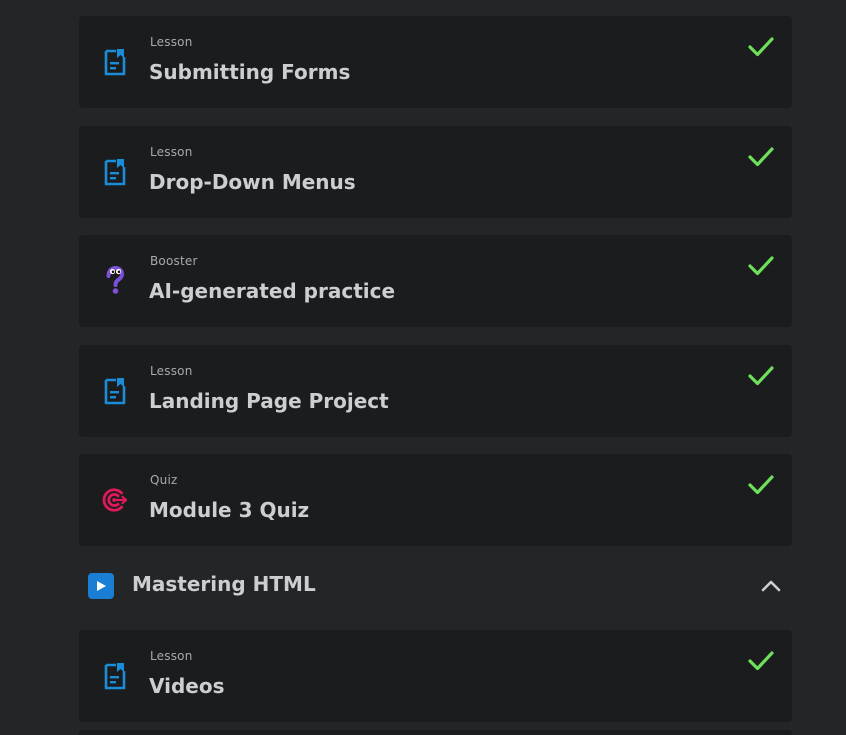  Describe the element at coordinates (115, 281) in the screenshot. I see `question-mark-icon` at that location.